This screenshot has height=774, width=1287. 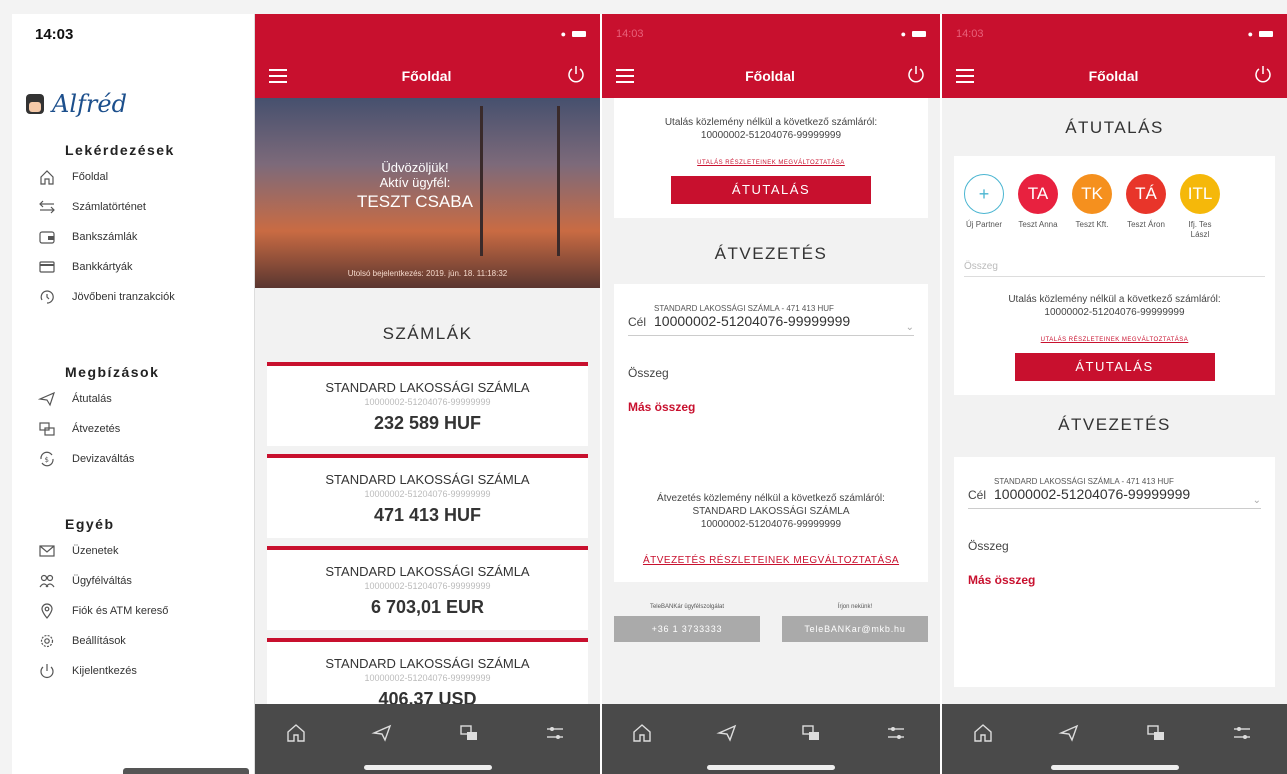 I want to click on sidebar-item-label: Bankkártyák, so click(x=102, y=267).